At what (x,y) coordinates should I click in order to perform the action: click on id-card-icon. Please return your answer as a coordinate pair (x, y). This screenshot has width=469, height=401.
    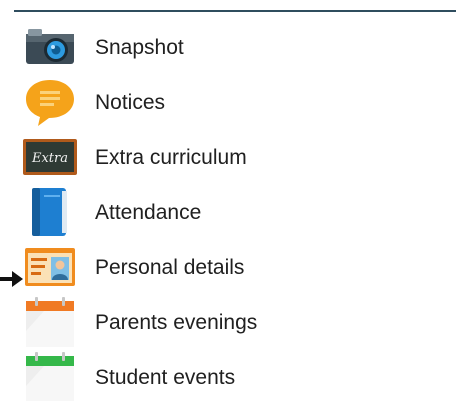
    Looking at the image, I should click on (50, 267).